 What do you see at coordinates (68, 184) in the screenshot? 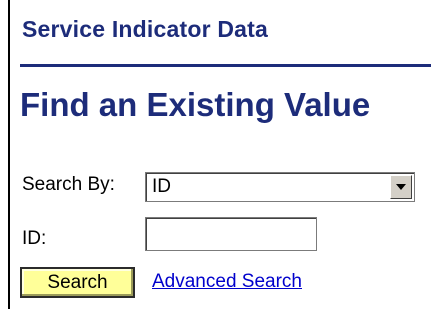
I see `search-by-label: Search By:` at bounding box center [68, 184].